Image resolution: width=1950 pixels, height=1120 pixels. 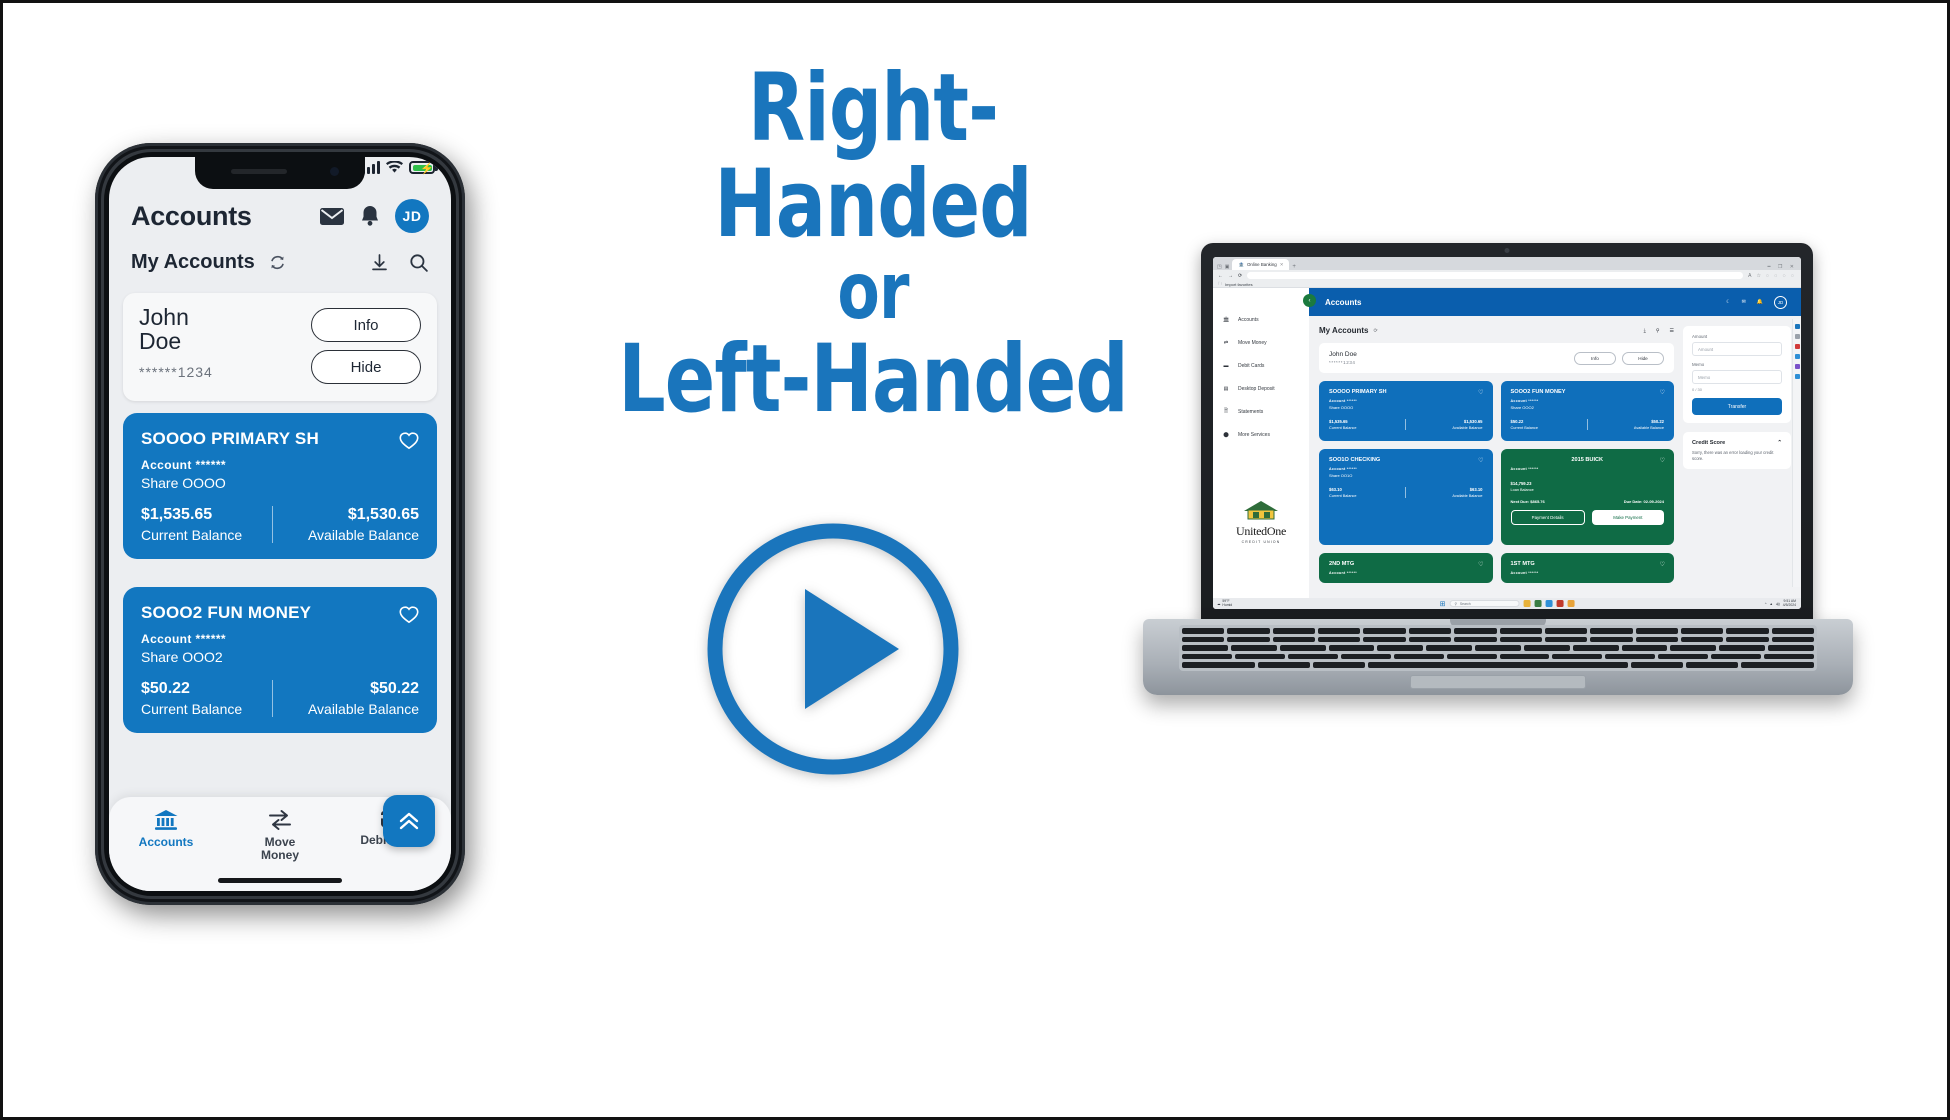 I want to click on phone-header: Accounts JD, so click(x=280, y=216).